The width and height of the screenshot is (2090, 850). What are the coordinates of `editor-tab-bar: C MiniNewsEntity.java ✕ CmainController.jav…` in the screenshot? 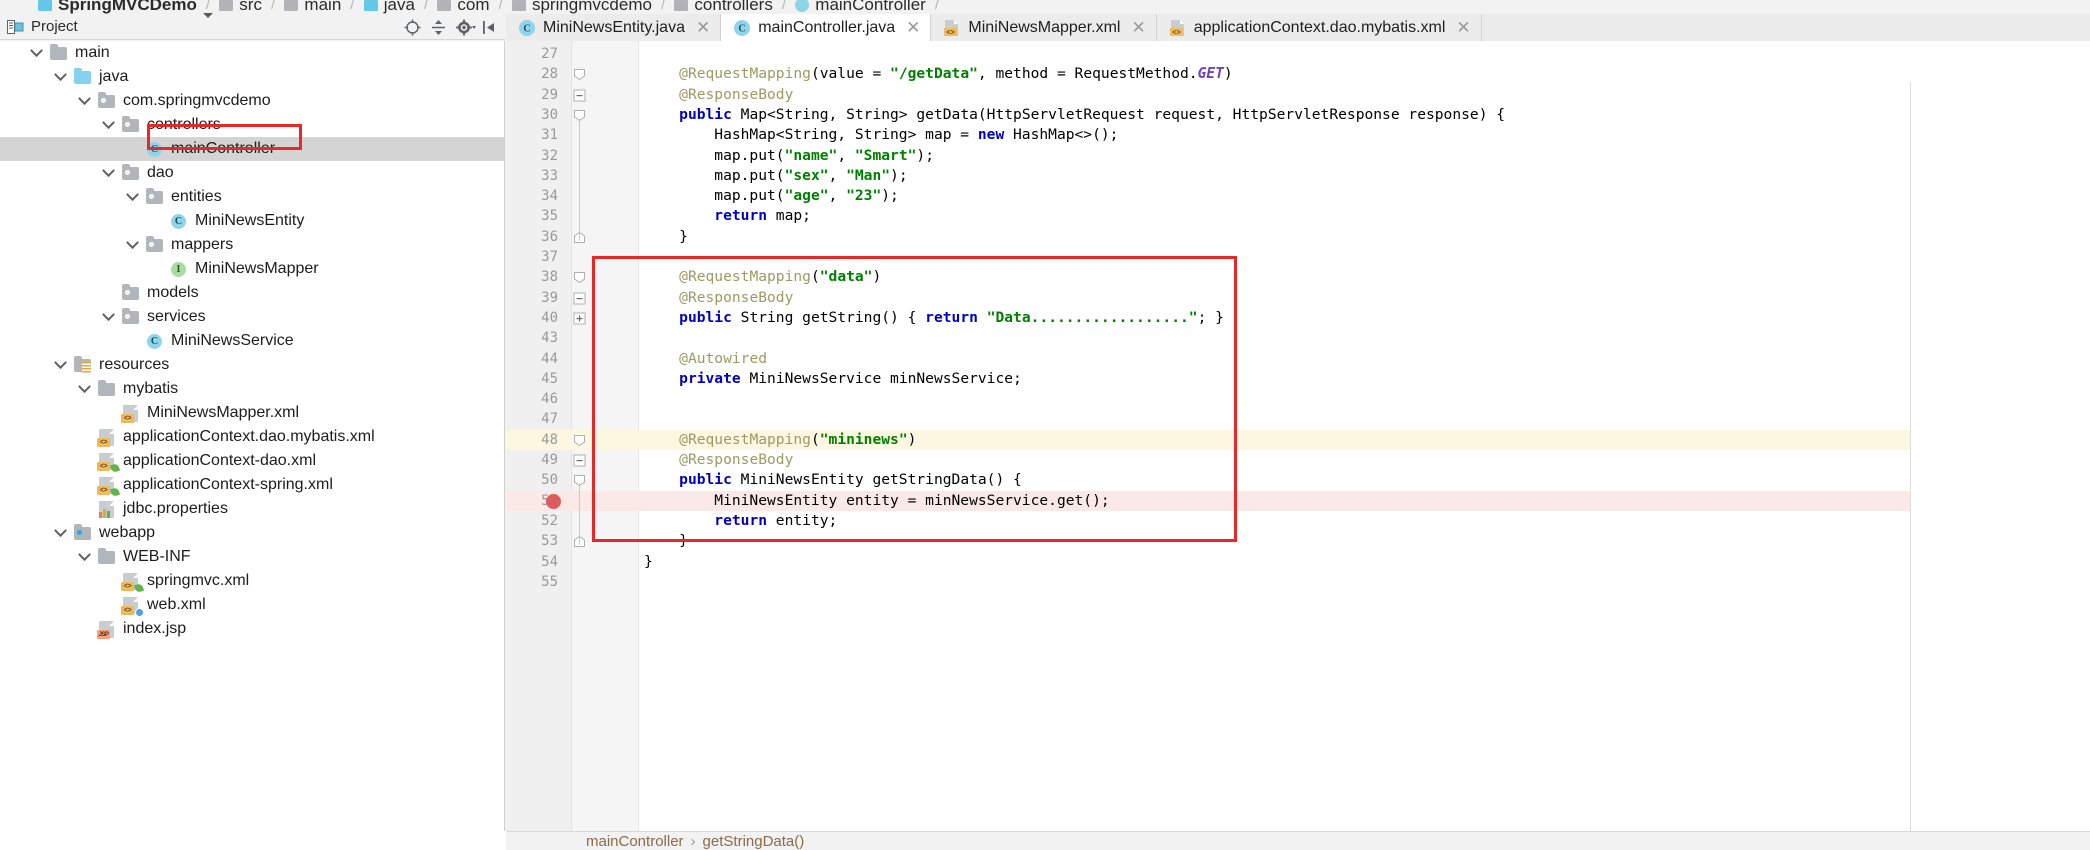 It's located at (1298, 27).